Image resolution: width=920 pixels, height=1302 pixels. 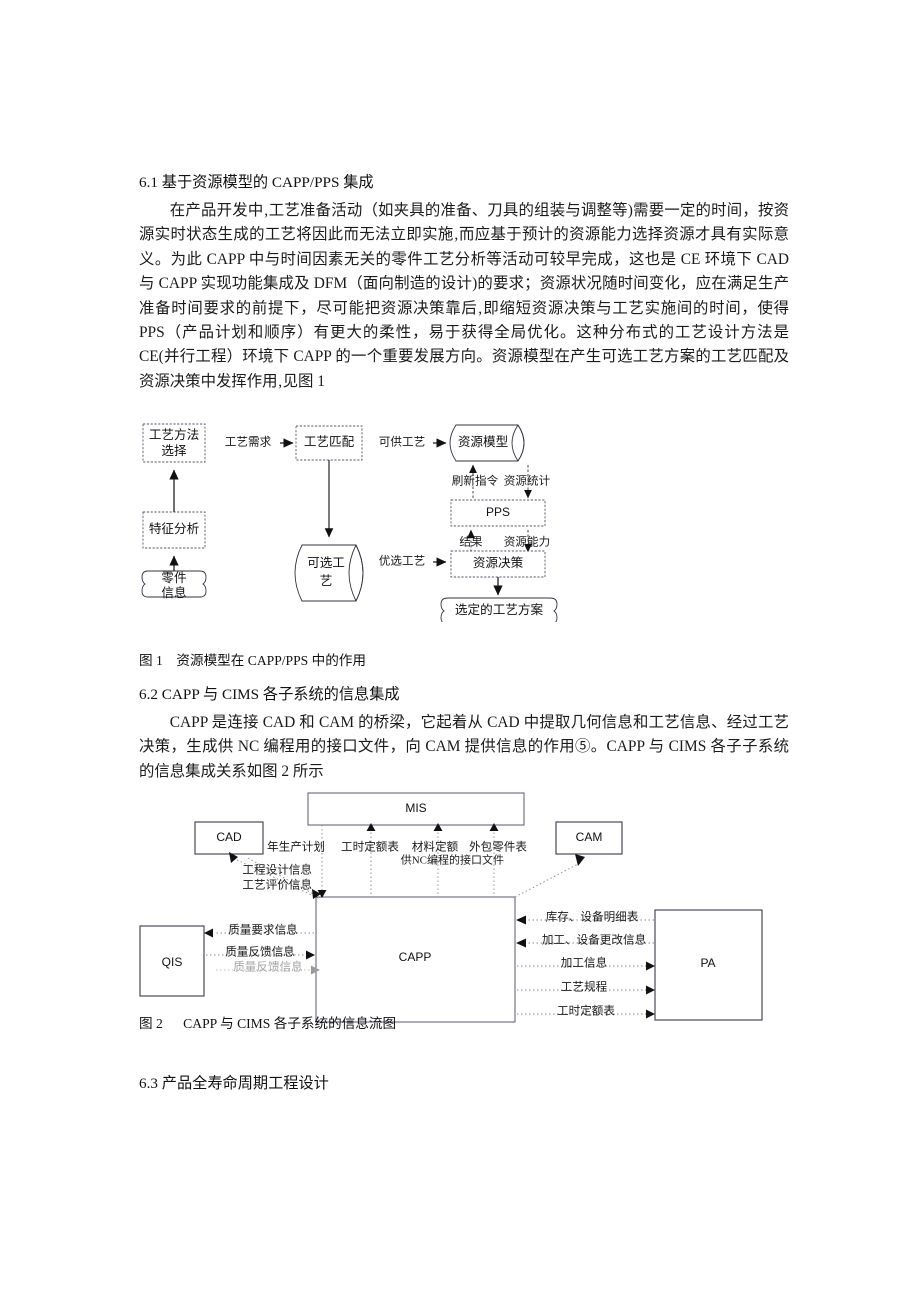 I want to click on fig2-node-qis: QIS, so click(x=172, y=961).